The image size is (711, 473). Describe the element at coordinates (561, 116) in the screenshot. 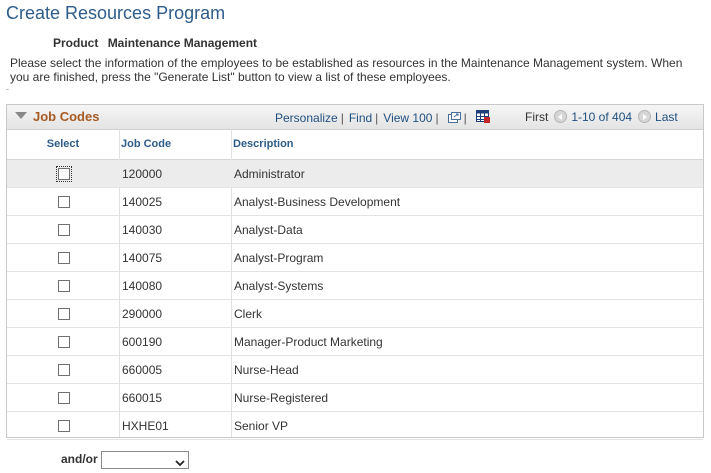

I see `previous-page-icon` at that location.